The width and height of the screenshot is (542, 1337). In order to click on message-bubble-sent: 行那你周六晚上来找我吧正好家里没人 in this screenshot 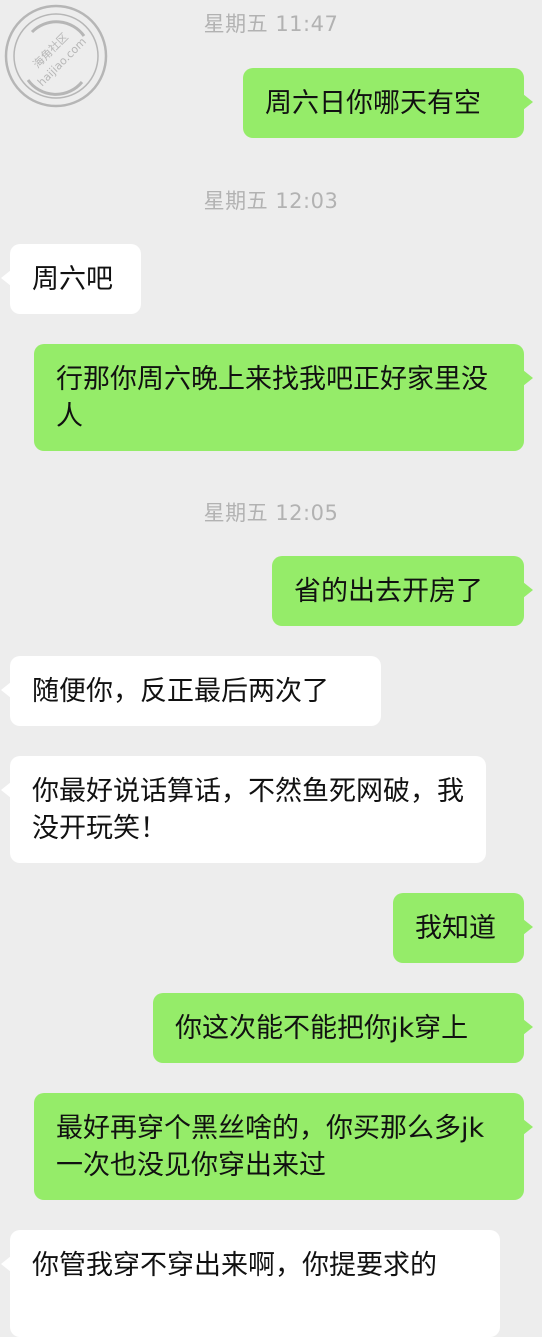, I will do `click(283, 397)`.